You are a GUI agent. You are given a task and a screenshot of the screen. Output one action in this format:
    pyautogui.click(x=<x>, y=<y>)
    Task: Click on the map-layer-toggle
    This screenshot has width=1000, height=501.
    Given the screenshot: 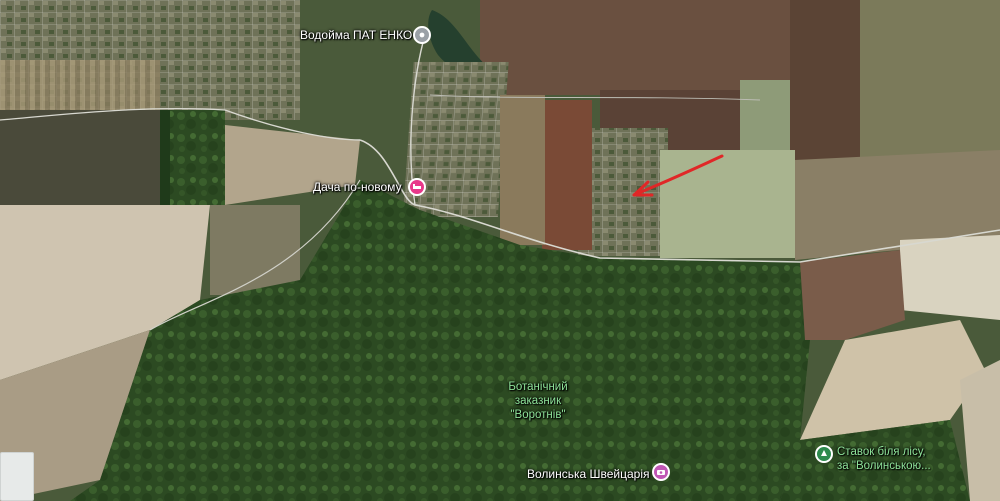 What is the action you would take?
    pyautogui.click(x=17, y=476)
    